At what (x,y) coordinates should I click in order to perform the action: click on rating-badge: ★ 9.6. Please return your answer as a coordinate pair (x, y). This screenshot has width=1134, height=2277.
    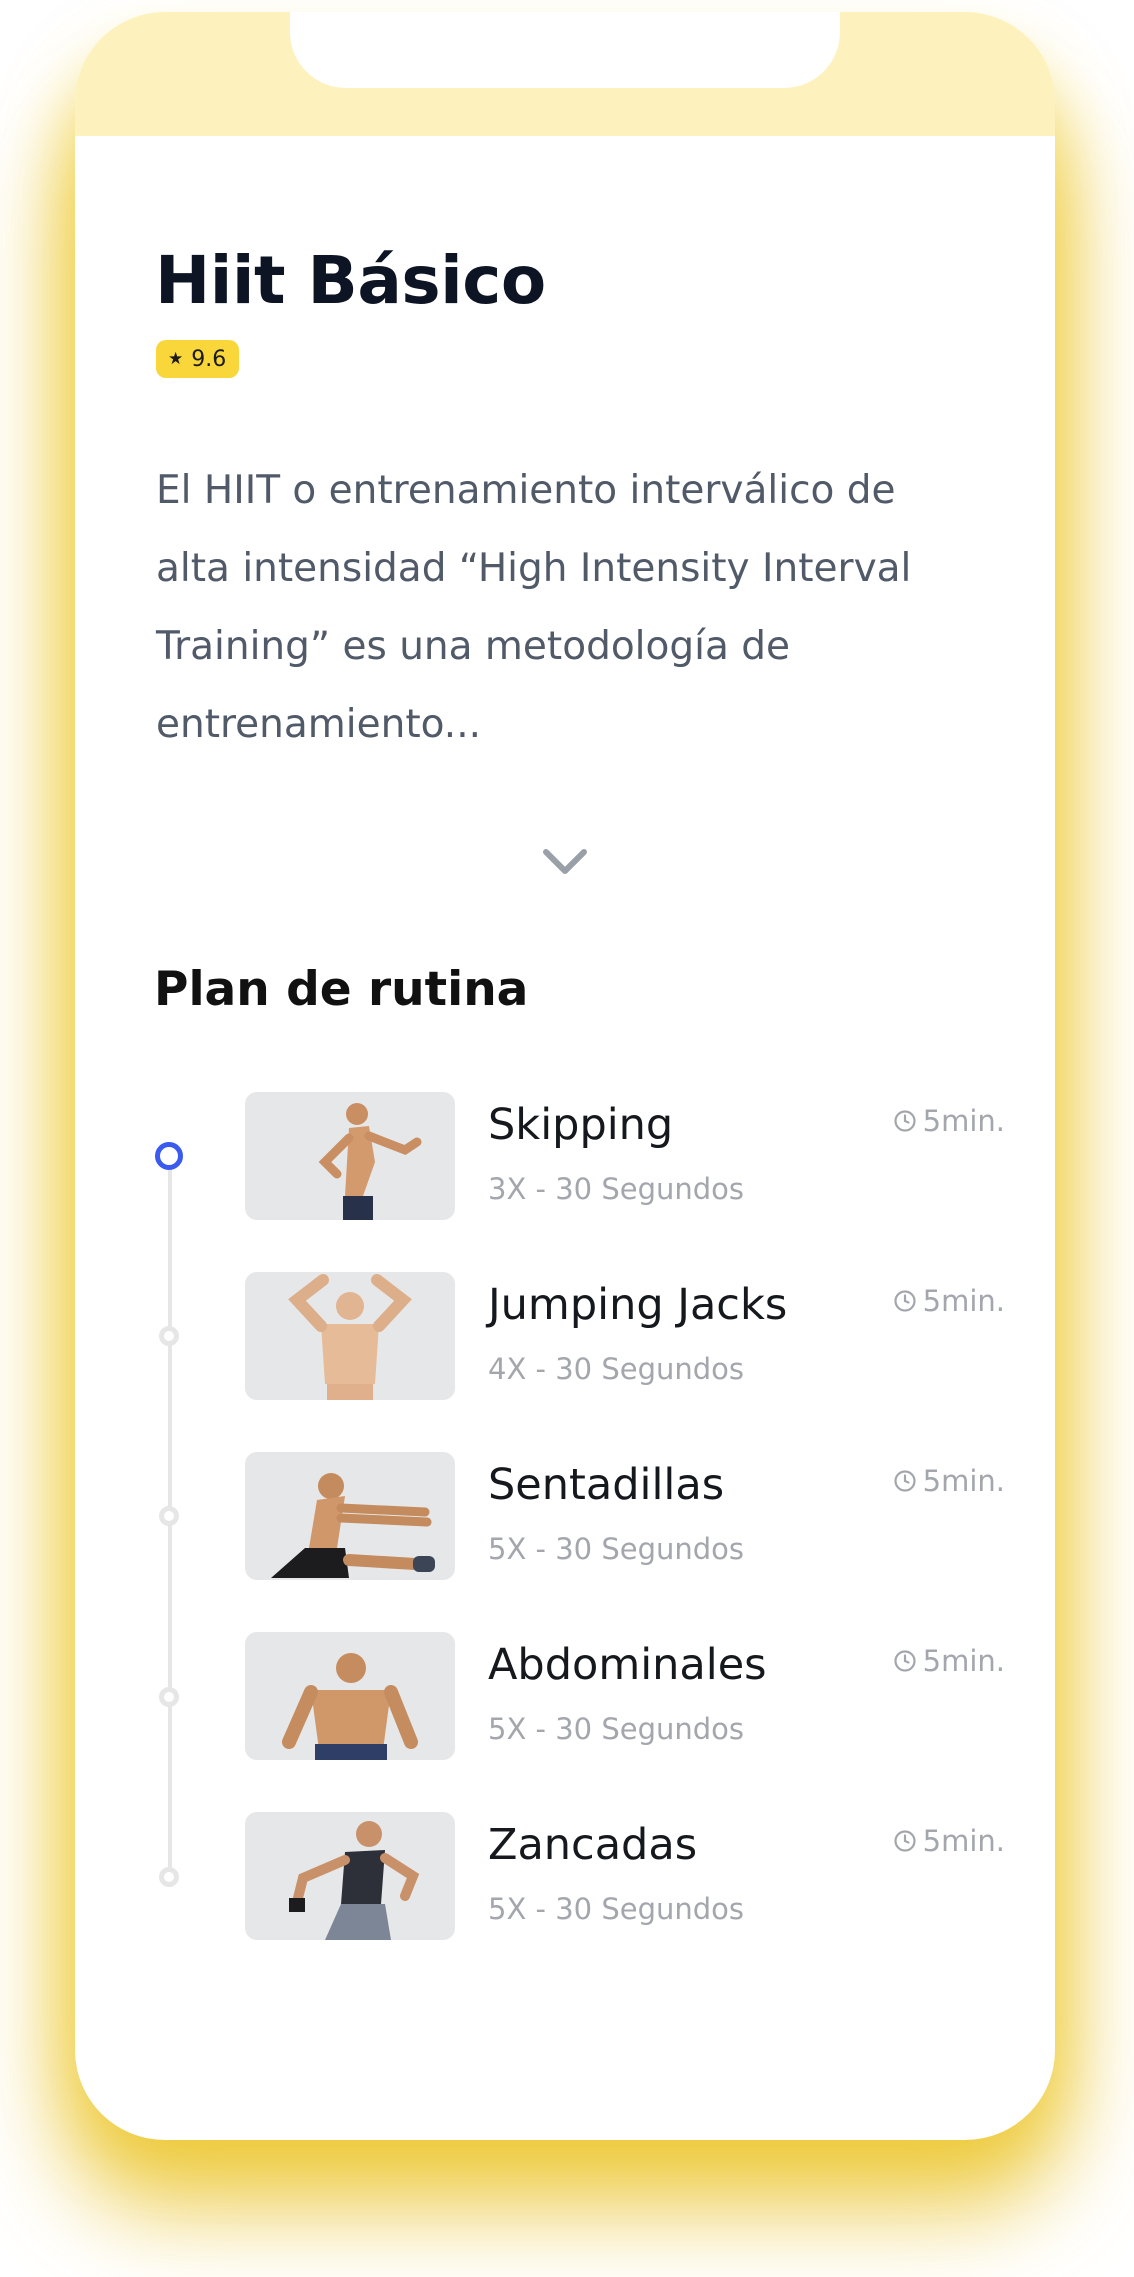
    Looking at the image, I should click on (198, 359).